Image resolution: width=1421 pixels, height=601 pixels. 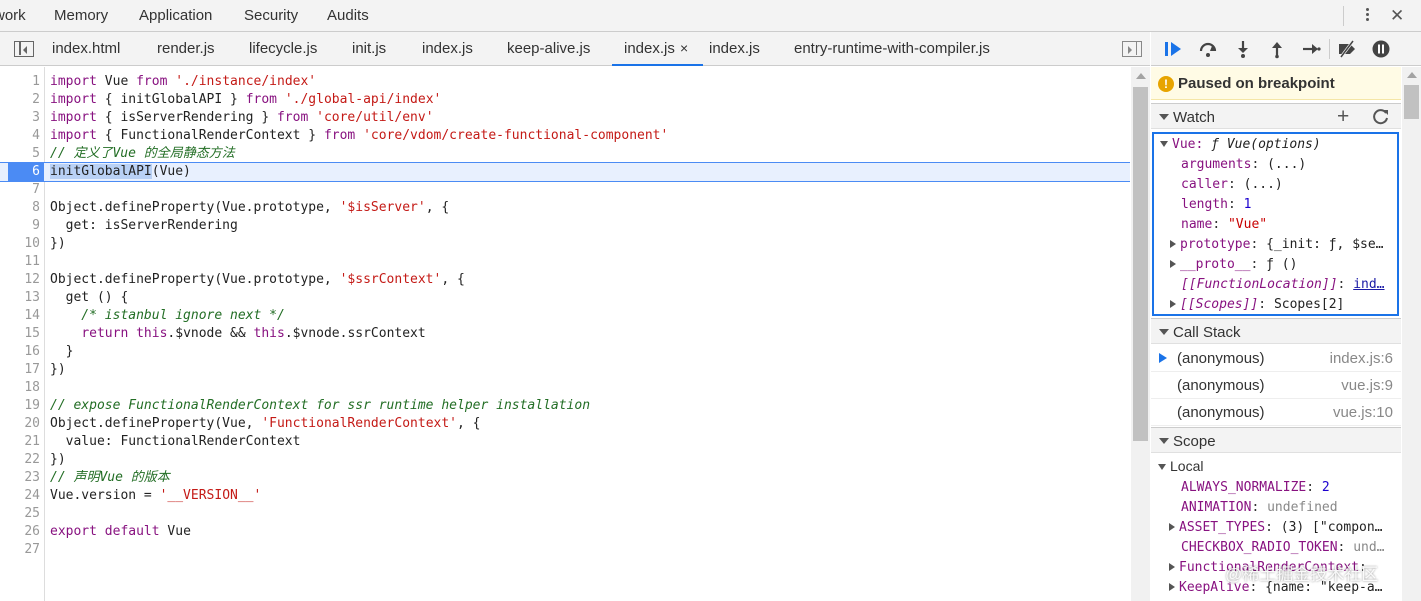 What do you see at coordinates (548, 48) in the screenshot?
I see `file-tab-keep-alive-js: keep-alive.js` at bounding box center [548, 48].